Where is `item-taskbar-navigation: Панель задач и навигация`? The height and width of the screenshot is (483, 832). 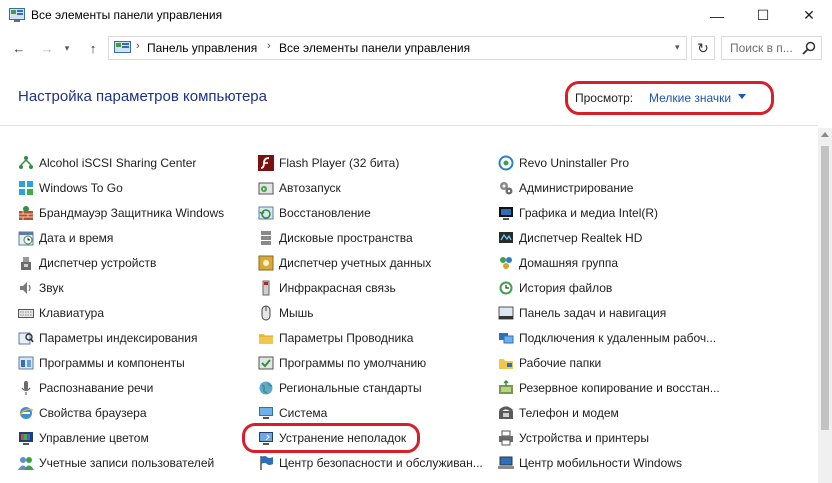
item-taskbar-navigation: Панель задач и навигация is located at coordinates (582, 313).